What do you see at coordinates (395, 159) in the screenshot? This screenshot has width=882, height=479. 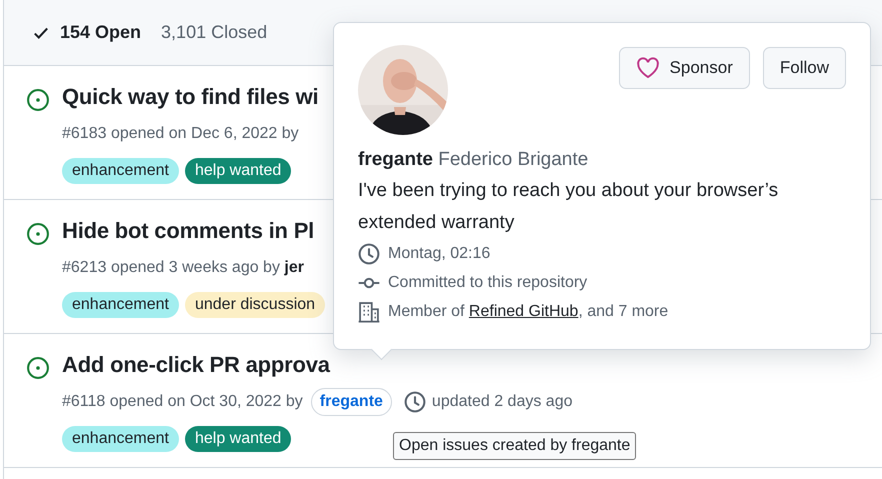 I see `username: fregante` at bounding box center [395, 159].